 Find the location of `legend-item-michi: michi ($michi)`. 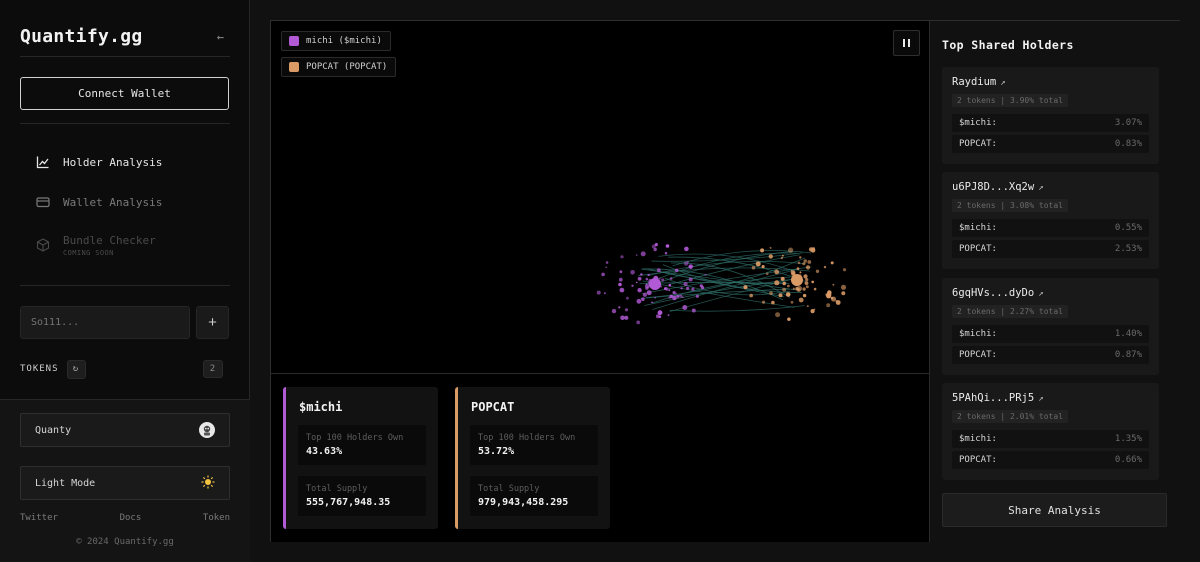

legend-item-michi: michi ($michi) is located at coordinates (336, 41).